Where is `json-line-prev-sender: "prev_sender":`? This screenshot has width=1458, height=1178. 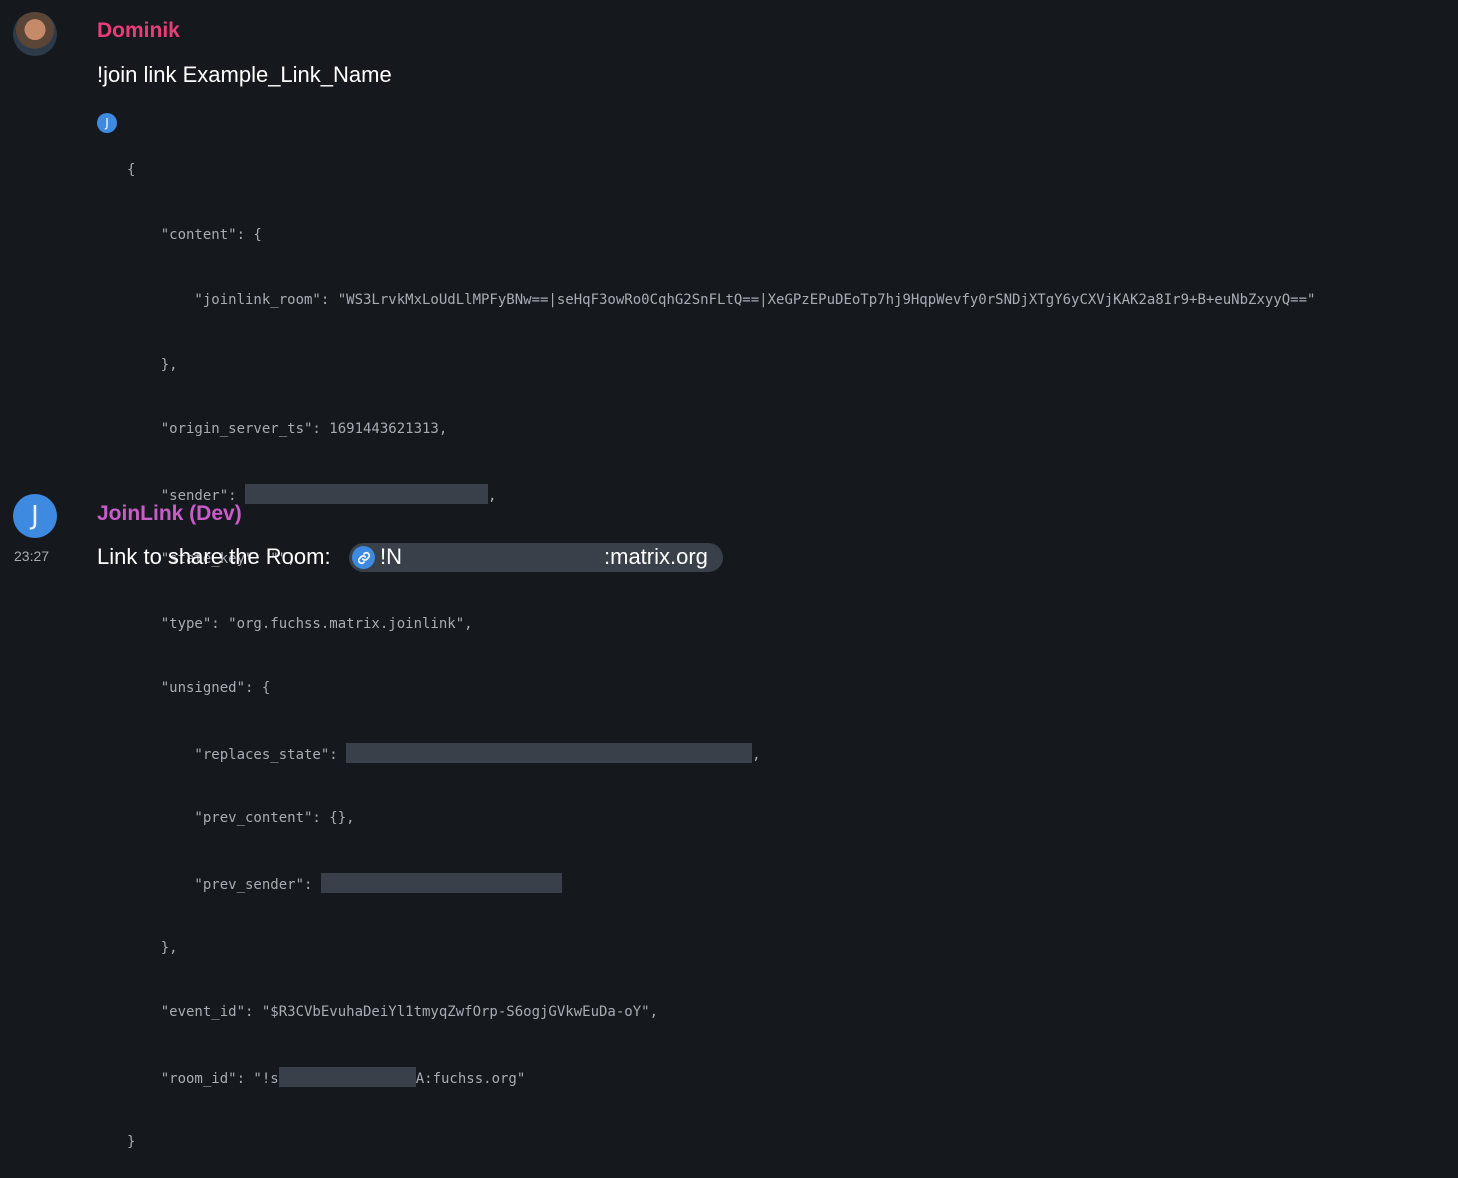
json-line-prev-sender: "prev_sender": is located at coordinates (721, 883).